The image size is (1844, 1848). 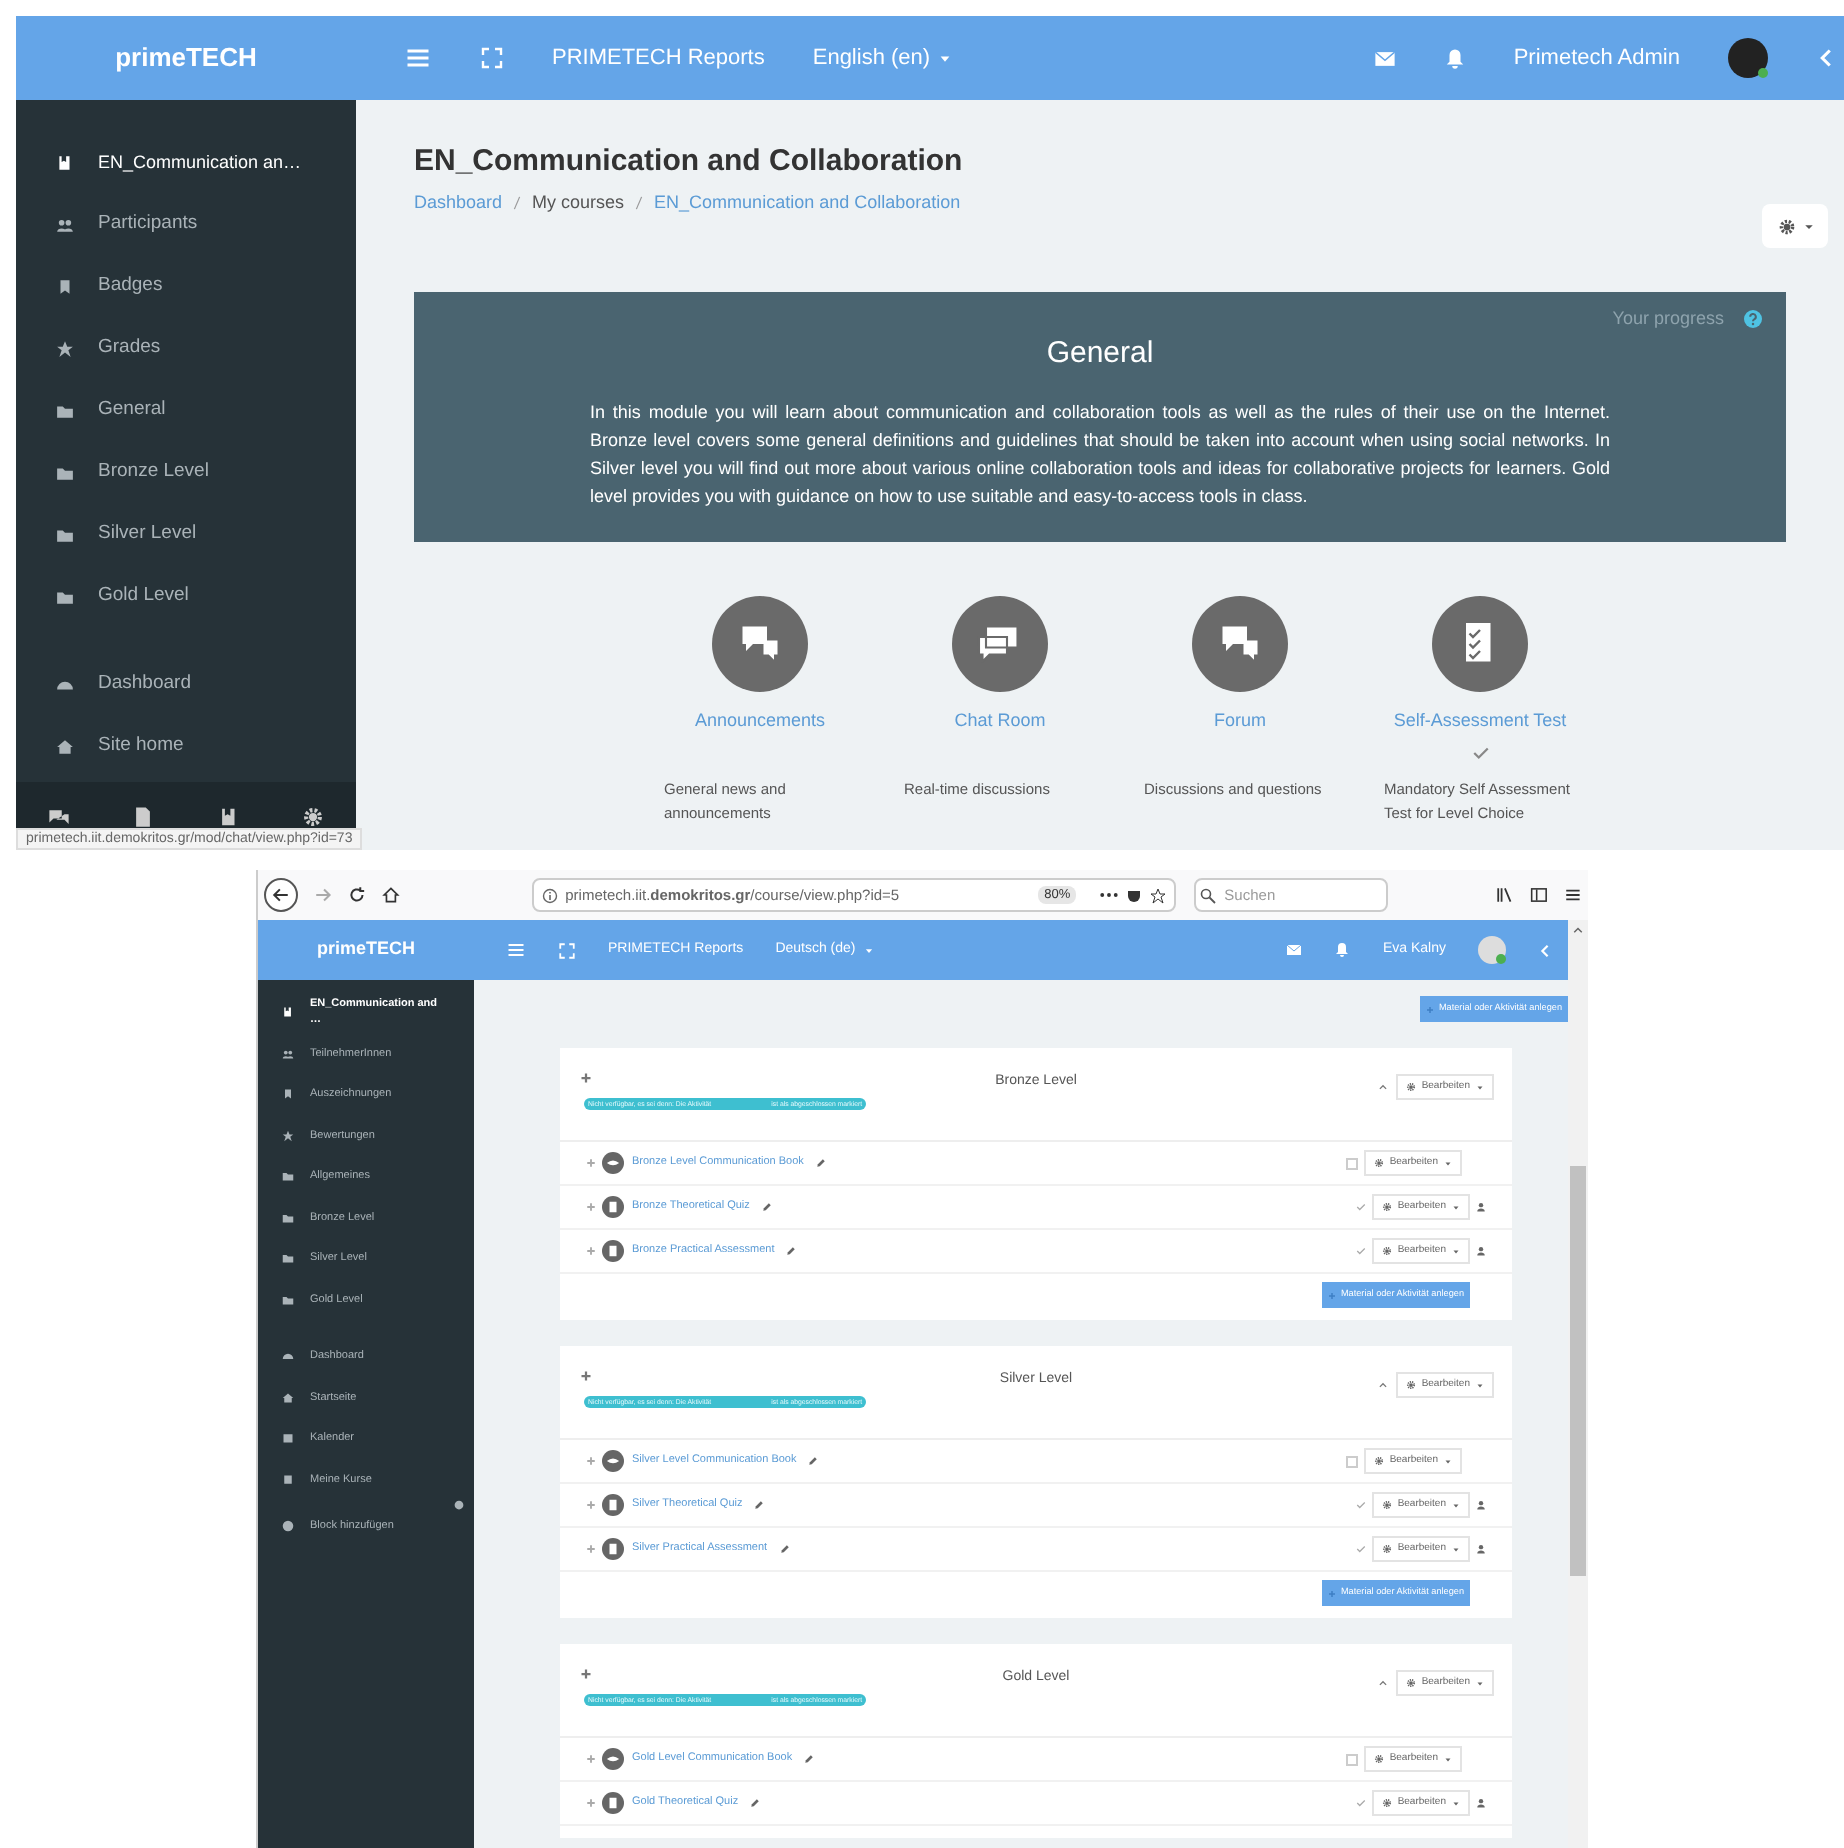 What do you see at coordinates (186, 597) in the screenshot?
I see `sidebar-item: Gold Level` at bounding box center [186, 597].